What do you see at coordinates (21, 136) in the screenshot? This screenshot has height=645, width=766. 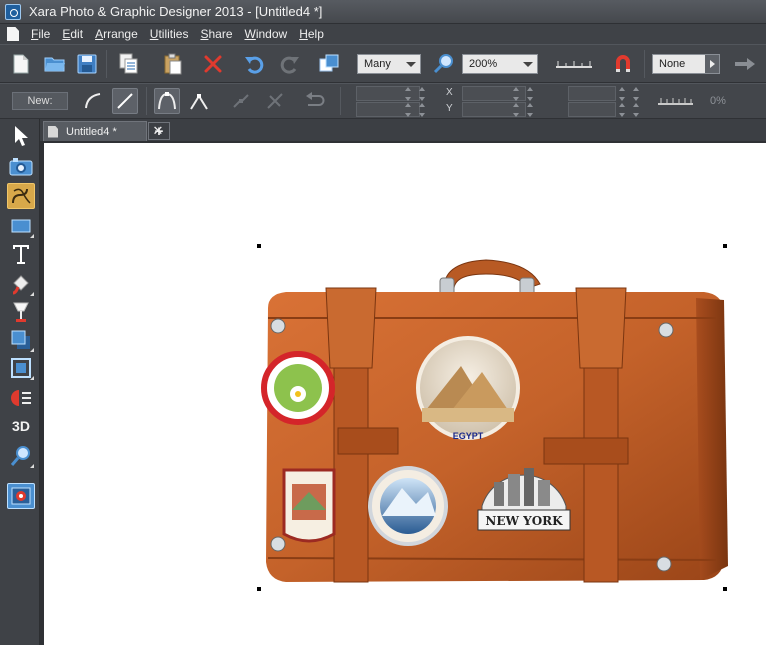 I see `selector-tool-icon` at bounding box center [21, 136].